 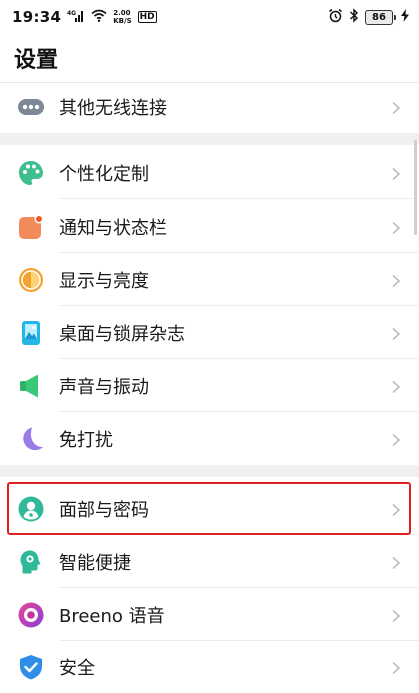 I want to click on status-bar-right: 86, so click(x=368, y=17).